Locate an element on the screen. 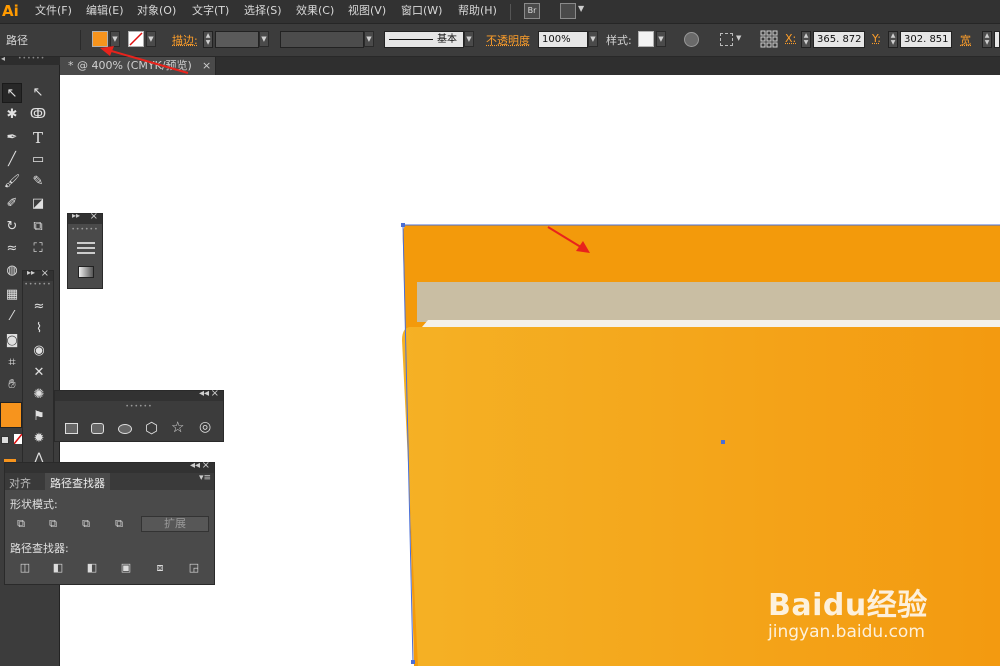 Image resolution: width=1000 pixels, height=666 pixels. default-colors-icon is located at coordinates (5, 440).